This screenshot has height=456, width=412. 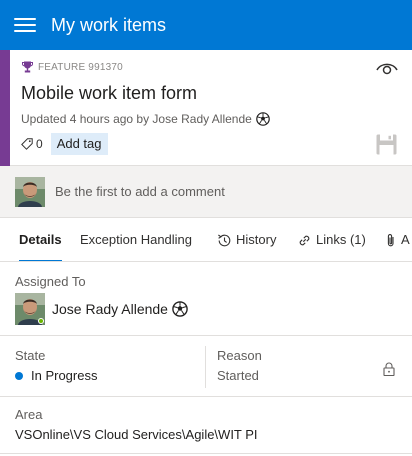 I want to click on area-label: Area, so click(x=29, y=414).